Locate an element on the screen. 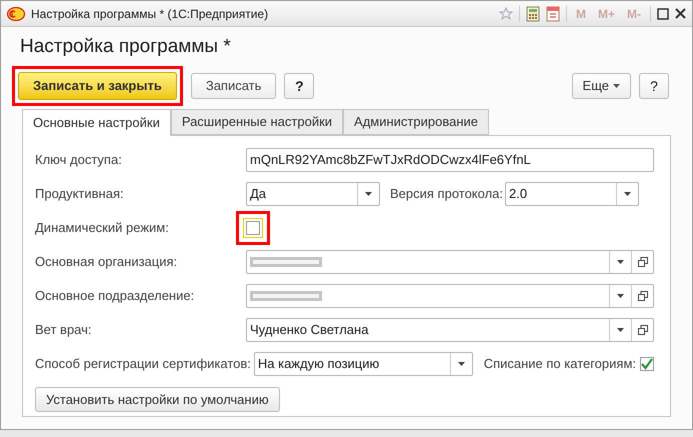 The image size is (693, 437). calculator-icon is located at coordinates (533, 14).